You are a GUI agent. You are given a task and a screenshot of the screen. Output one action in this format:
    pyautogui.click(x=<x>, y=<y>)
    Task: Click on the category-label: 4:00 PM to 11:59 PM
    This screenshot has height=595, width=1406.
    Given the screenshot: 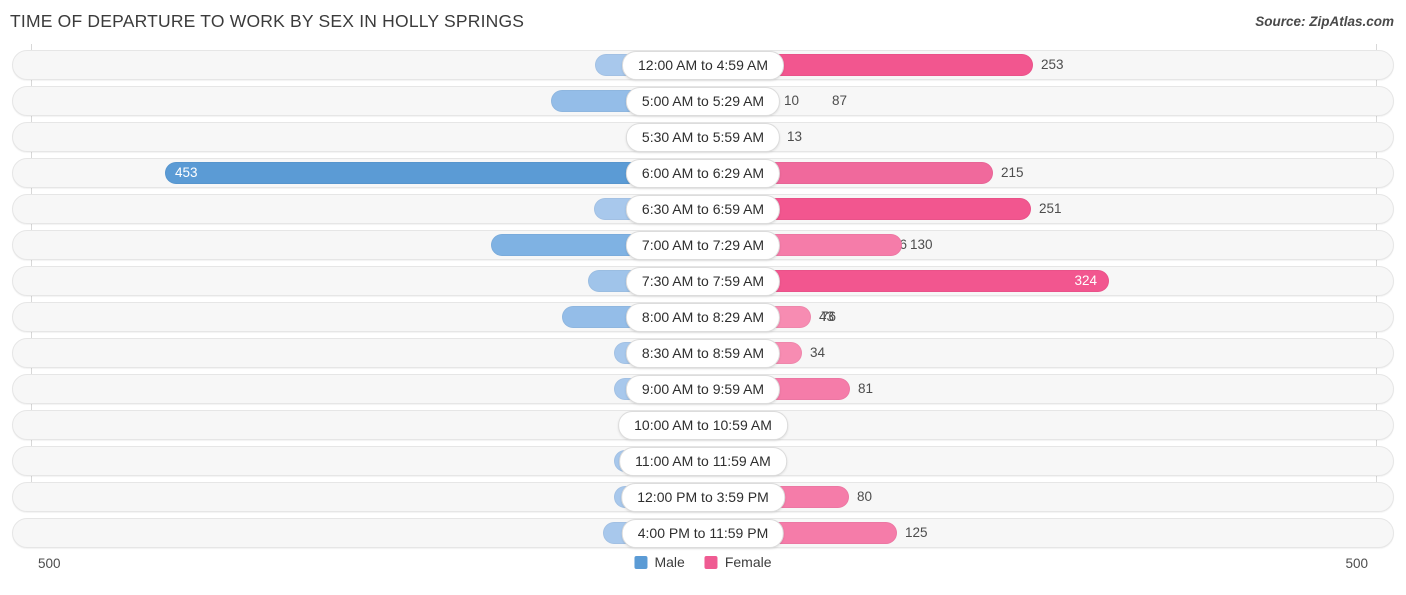 What is the action you would take?
    pyautogui.click(x=703, y=533)
    